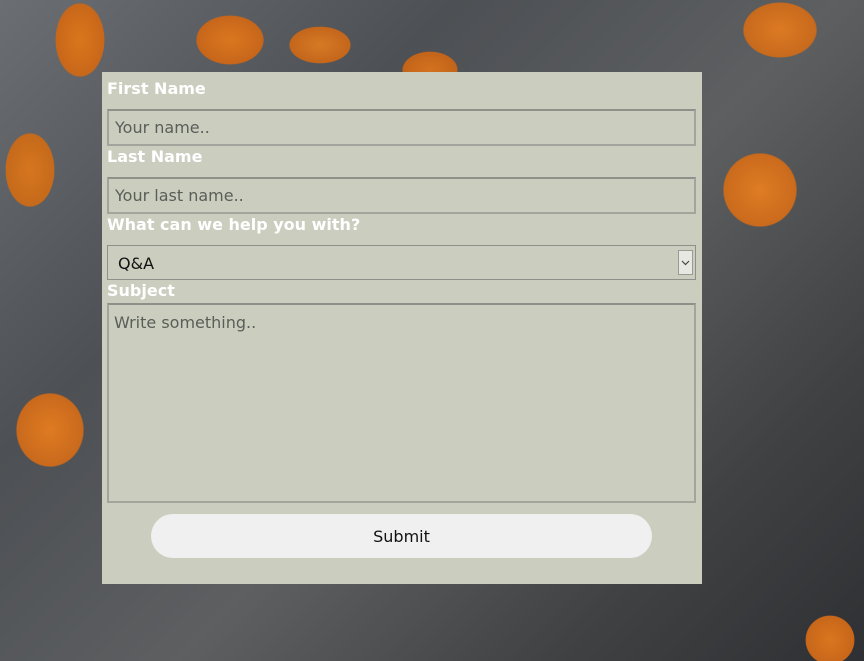 The height and width of the screenshot is (661, 864). What do you see at coordinates (156, 88) in the screenshot?
I see `first-name-label: First Name` at bounding box center [156, 88].